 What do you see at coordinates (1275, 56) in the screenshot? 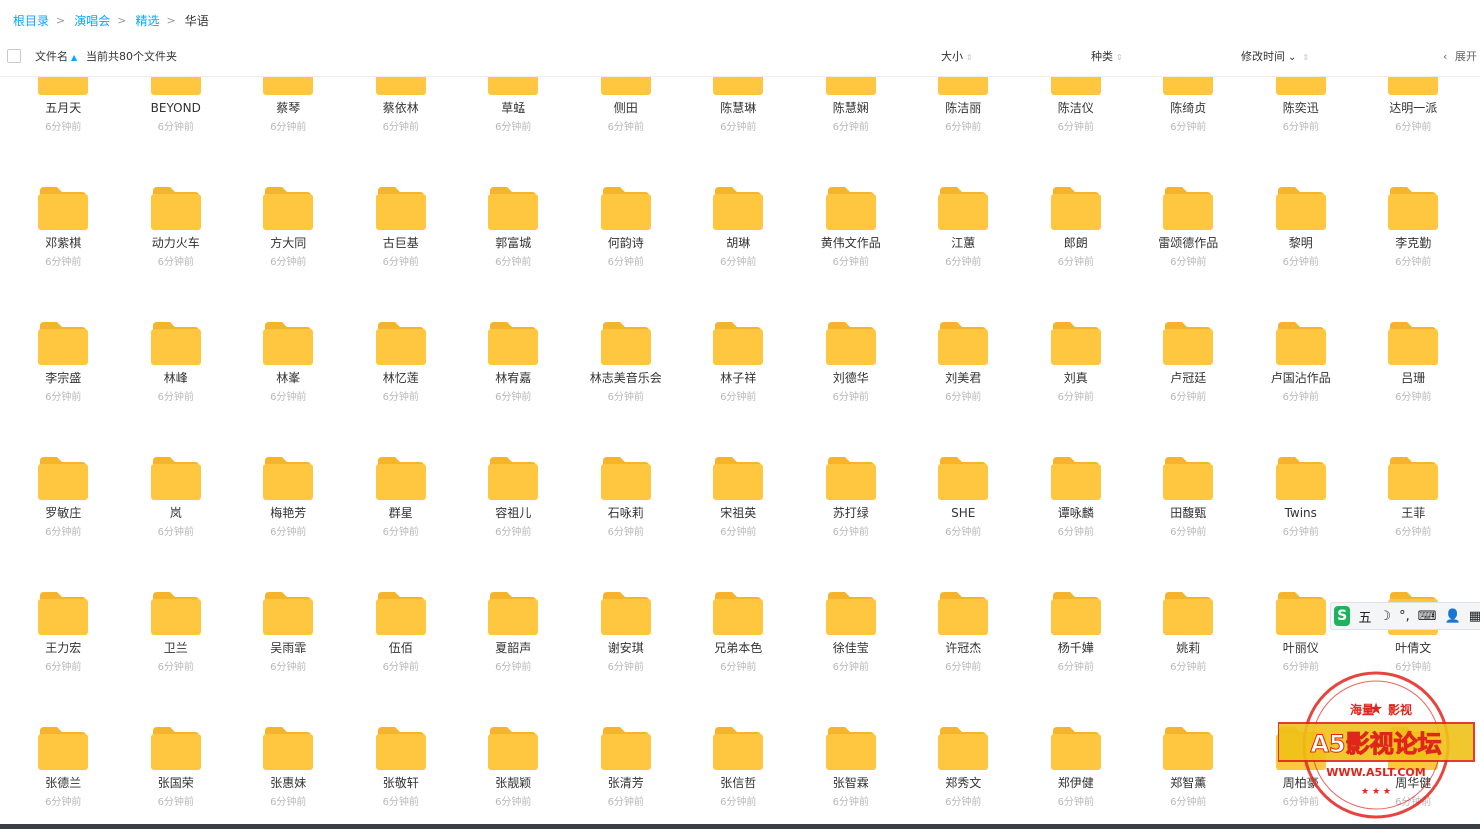
I see `sort-by-modified: 修改时间 ⌄ ⇕` at bounding box center [1275, 56].